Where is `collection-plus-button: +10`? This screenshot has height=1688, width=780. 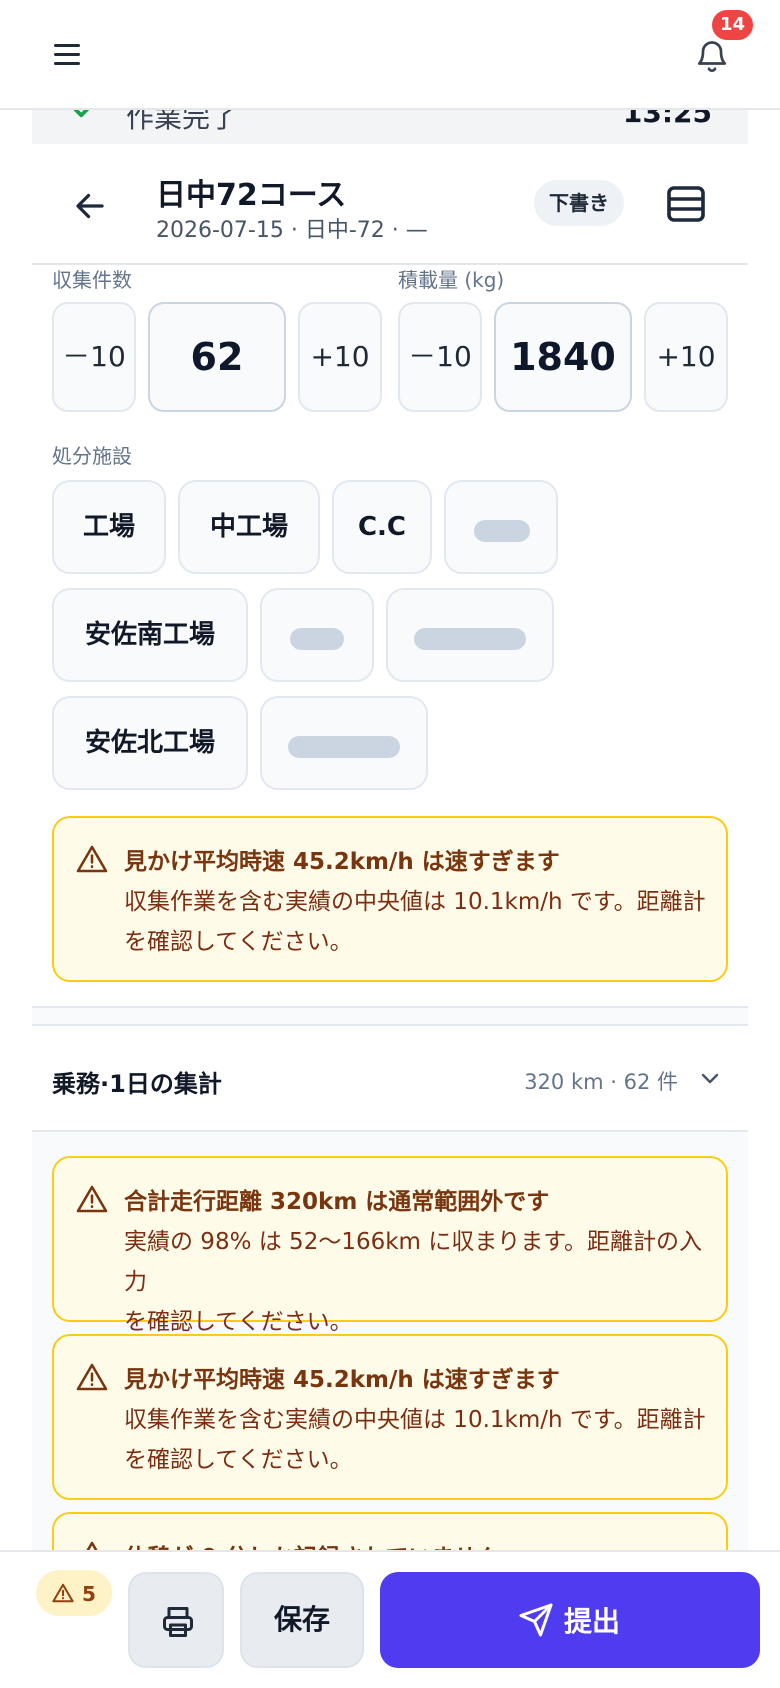 collection-plus-button: +10 is located at coordinates (340, 357).